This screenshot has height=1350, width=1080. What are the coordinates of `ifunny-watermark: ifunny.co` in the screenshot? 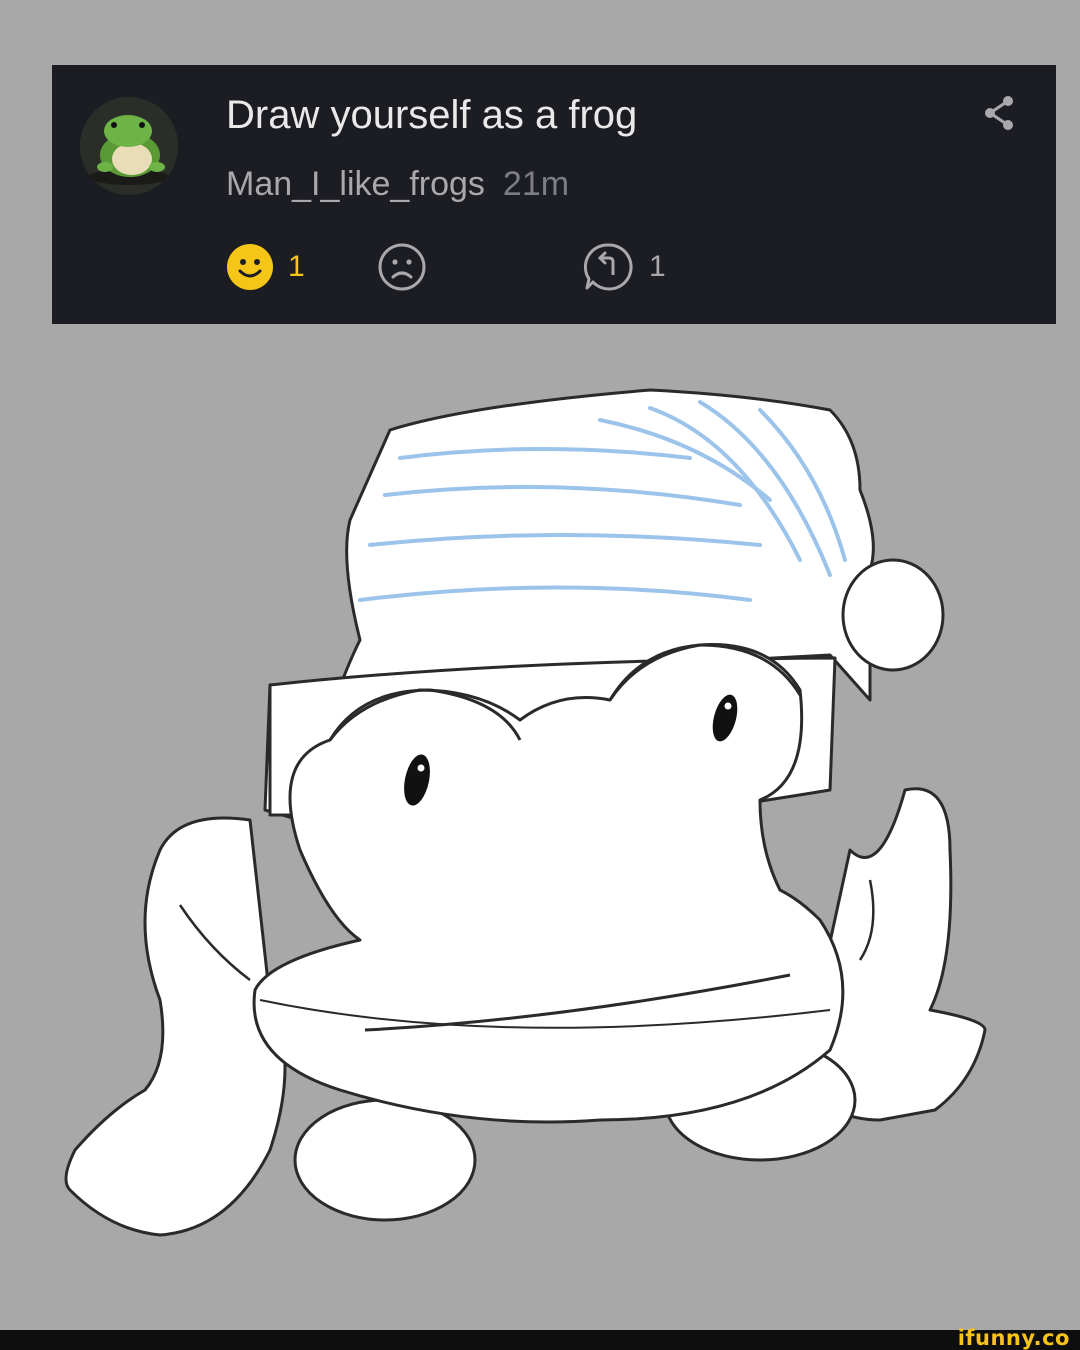 It's located at (1014, 1338).